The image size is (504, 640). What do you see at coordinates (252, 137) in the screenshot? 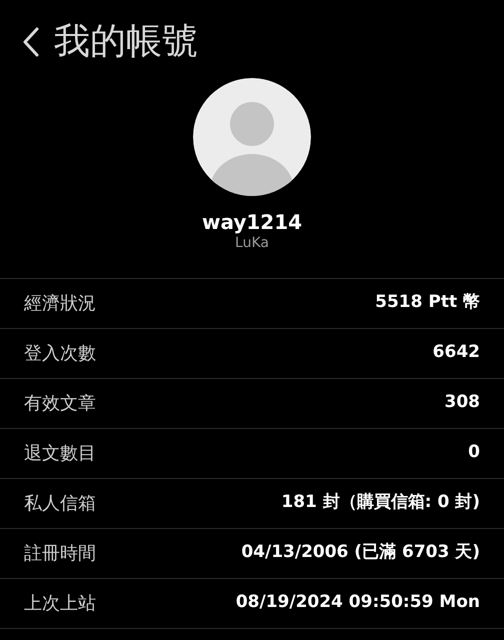
I see `avatar-icon` at bounding box center [252, 137].